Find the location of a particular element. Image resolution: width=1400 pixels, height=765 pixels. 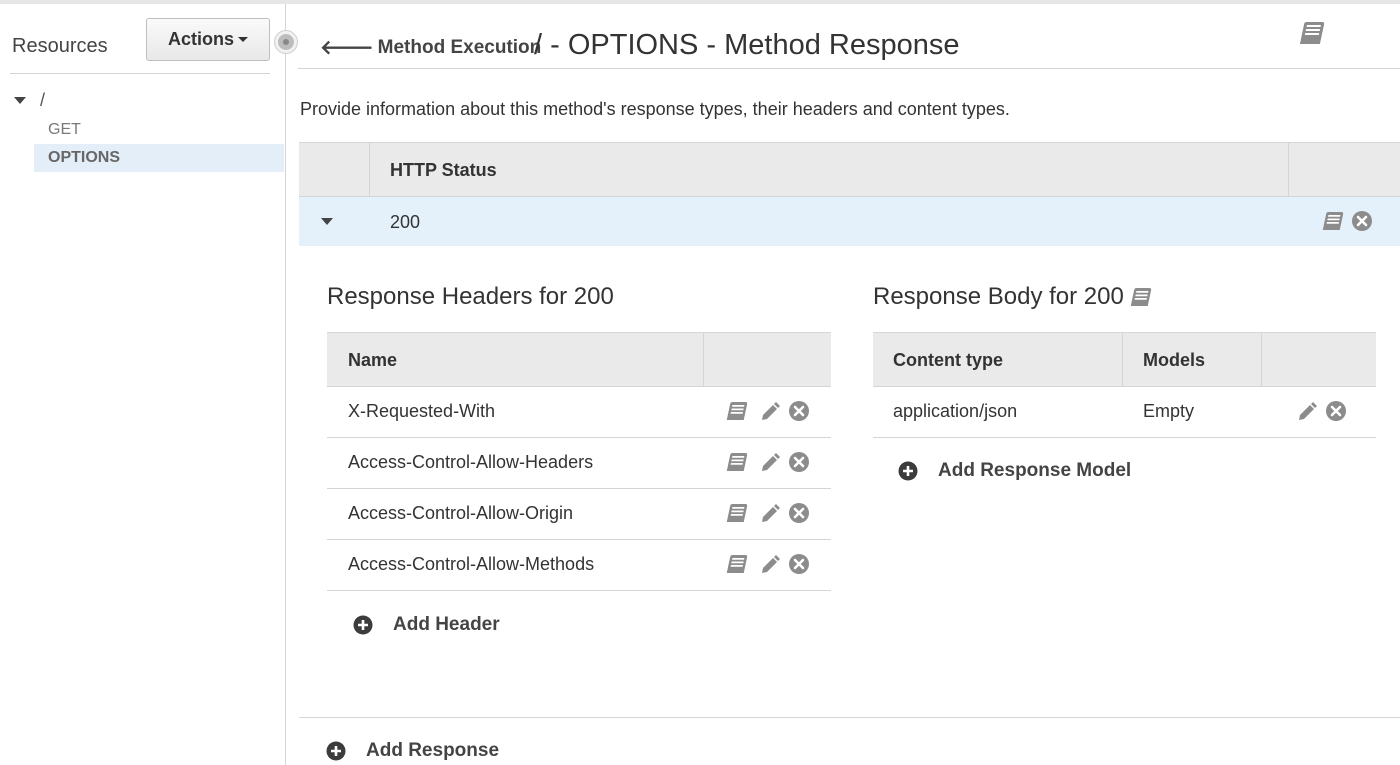

caret-down-icon is located at coordinates (243, 39).